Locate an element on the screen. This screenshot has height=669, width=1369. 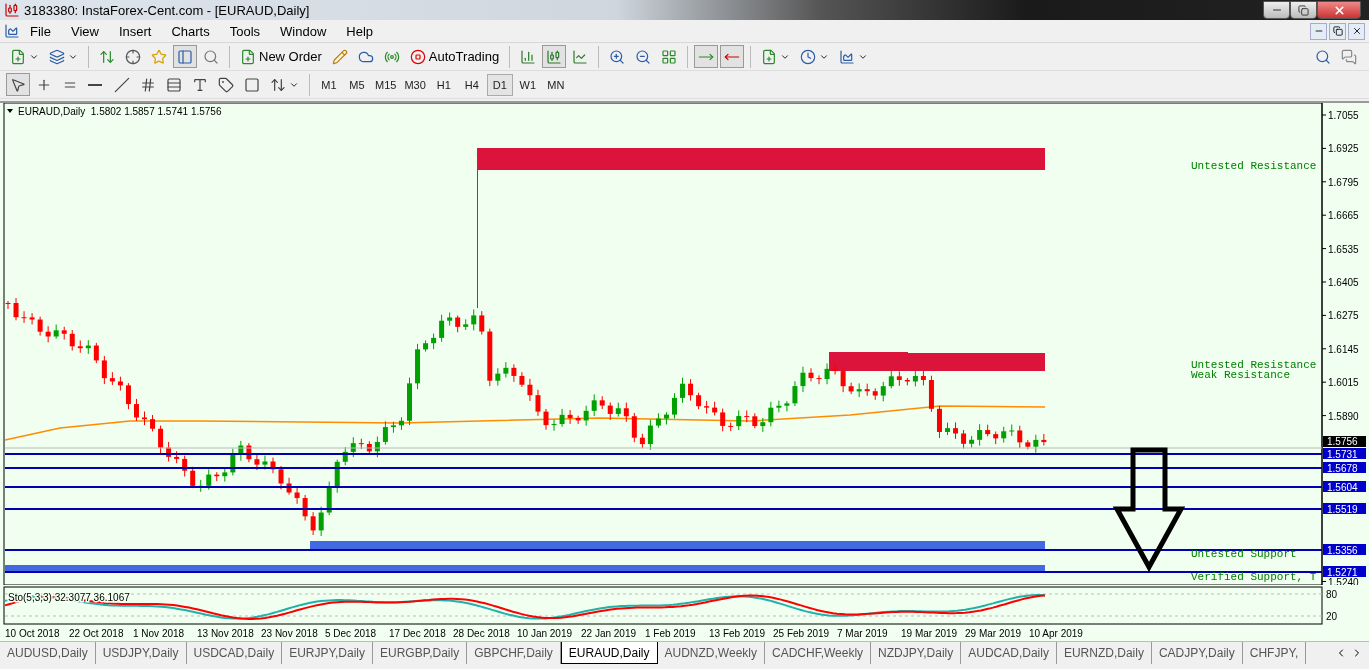
chart-tab: AUDNZD,Weekly is located at coordinates (711, 653).